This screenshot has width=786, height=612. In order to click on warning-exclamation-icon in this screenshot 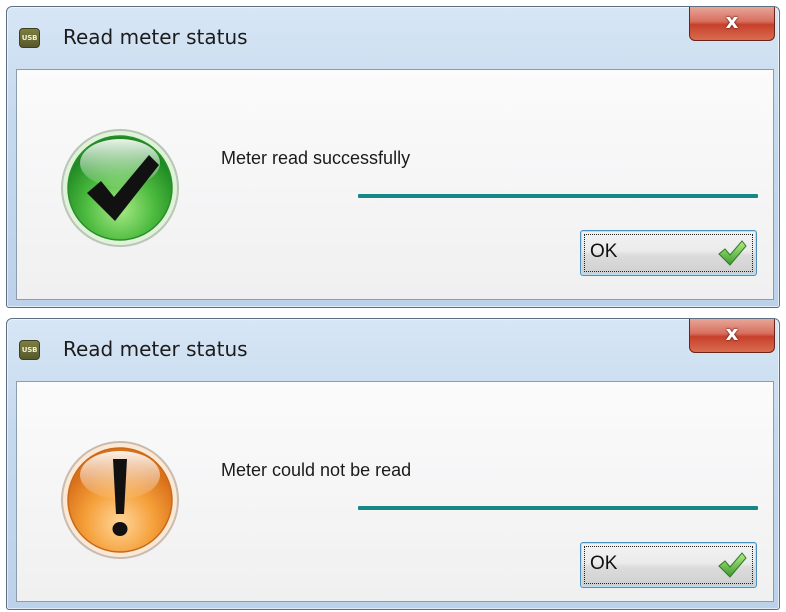, I will do `click(120, 500)`.